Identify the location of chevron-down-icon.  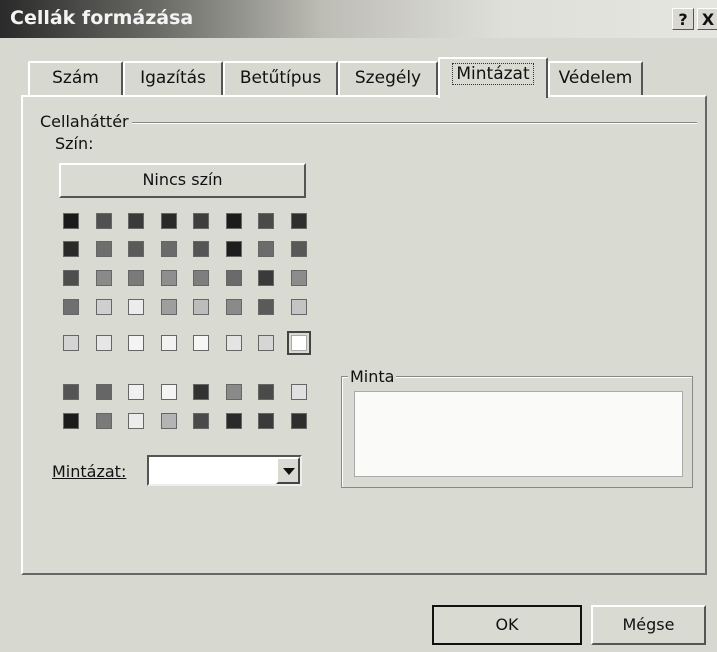
(288, 470).